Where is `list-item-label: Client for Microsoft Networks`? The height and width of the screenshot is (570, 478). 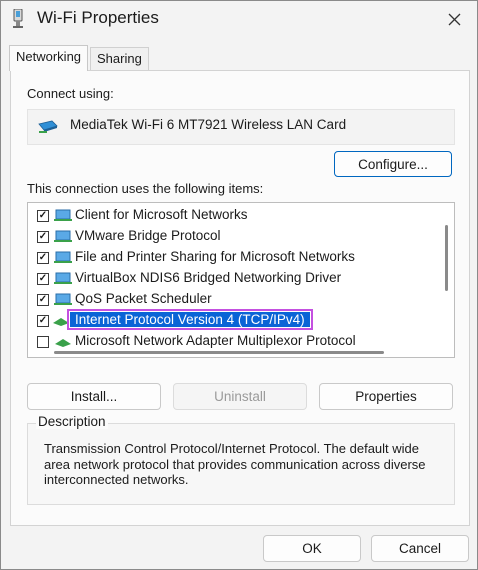 list-item-label: Client for Microsoft Networks is located at coordinates (161, 214).